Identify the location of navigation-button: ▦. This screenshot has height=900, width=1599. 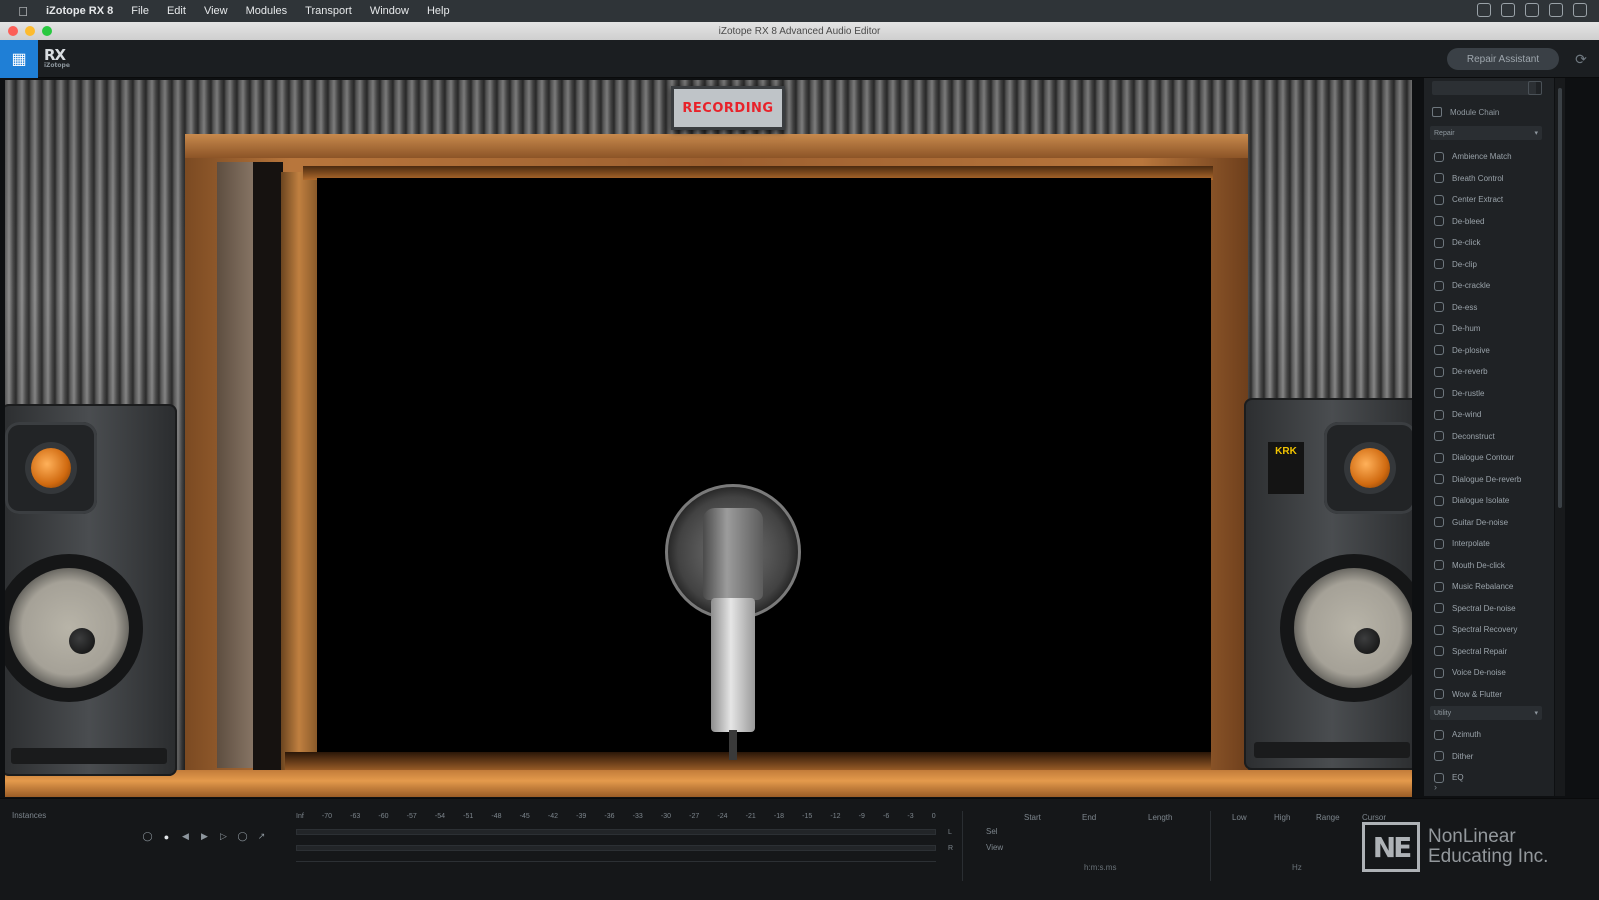
(19, 59).